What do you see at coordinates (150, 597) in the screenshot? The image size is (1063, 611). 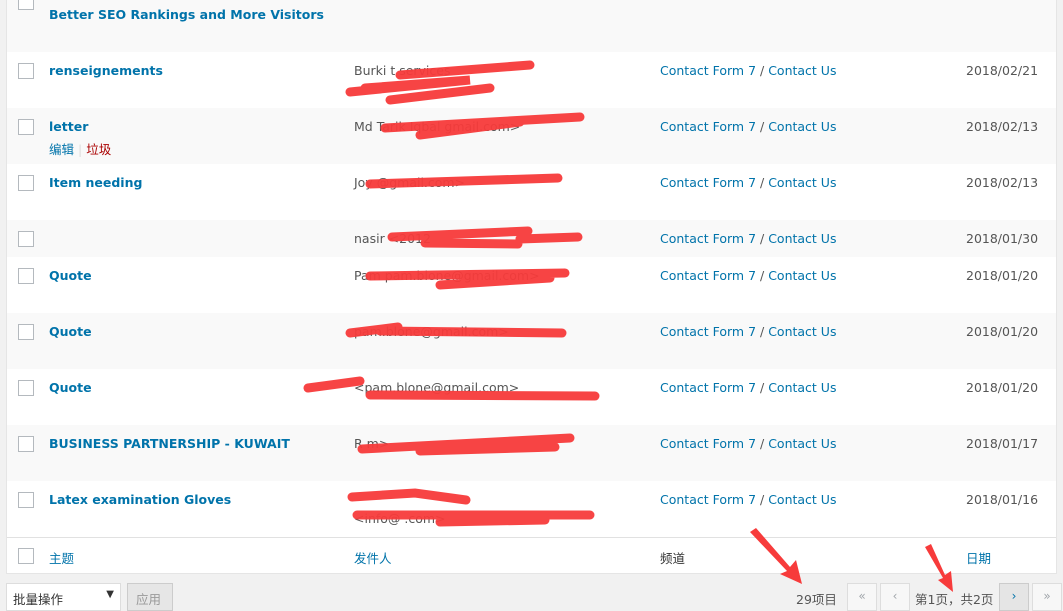 I see `apply-button: 应用` at bounding box center [150, 597].